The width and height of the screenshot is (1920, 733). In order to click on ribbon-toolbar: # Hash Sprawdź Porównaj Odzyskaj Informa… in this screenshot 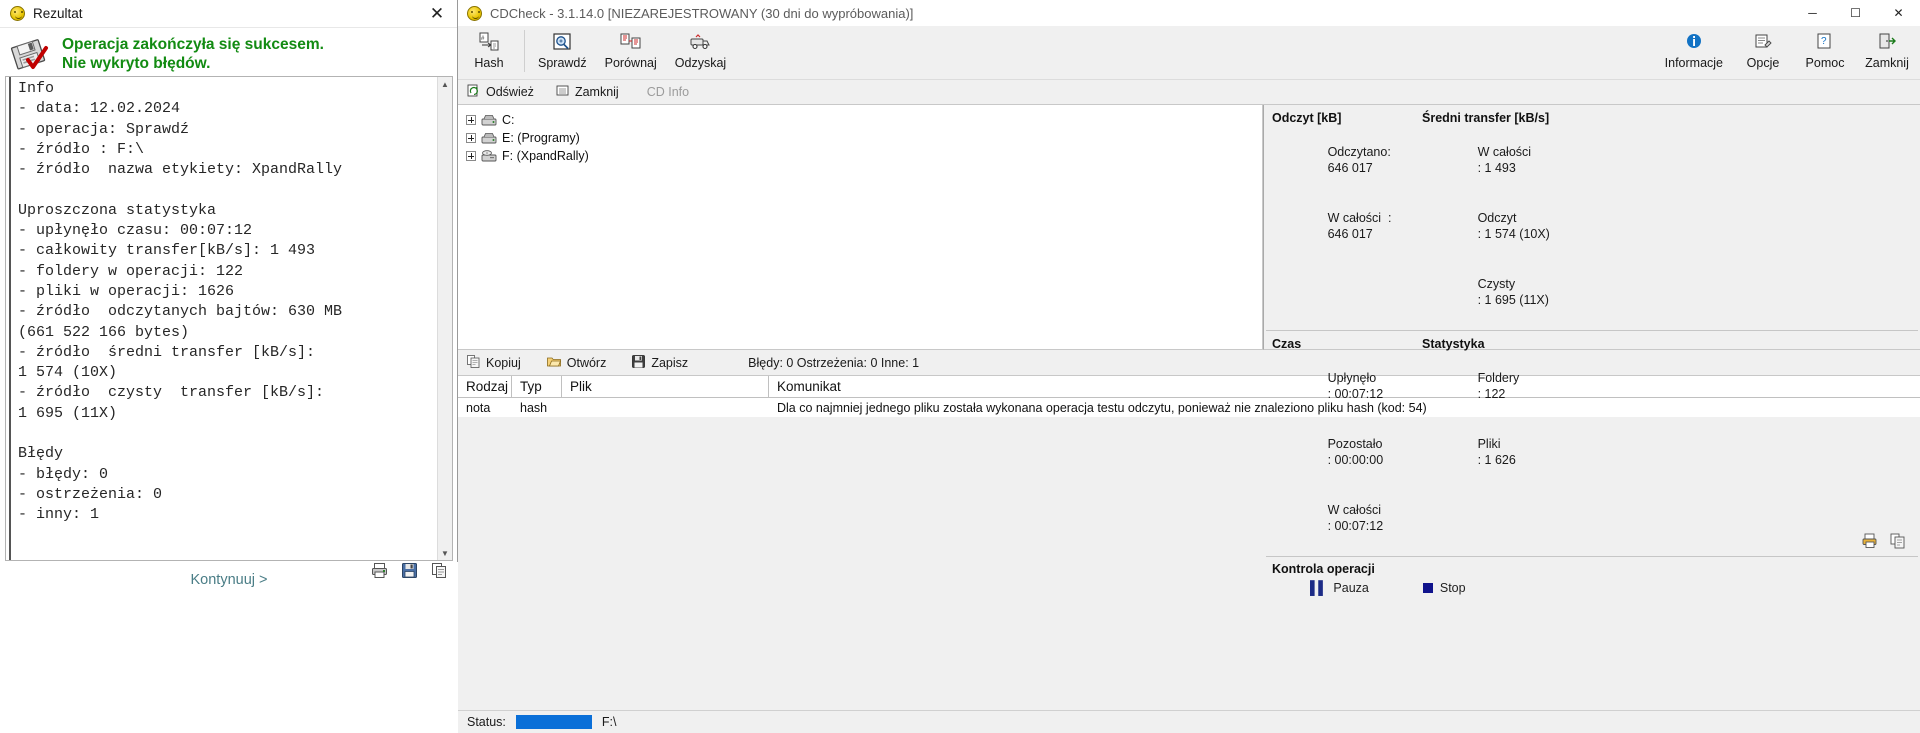, I will do `click(1189, 53)`.